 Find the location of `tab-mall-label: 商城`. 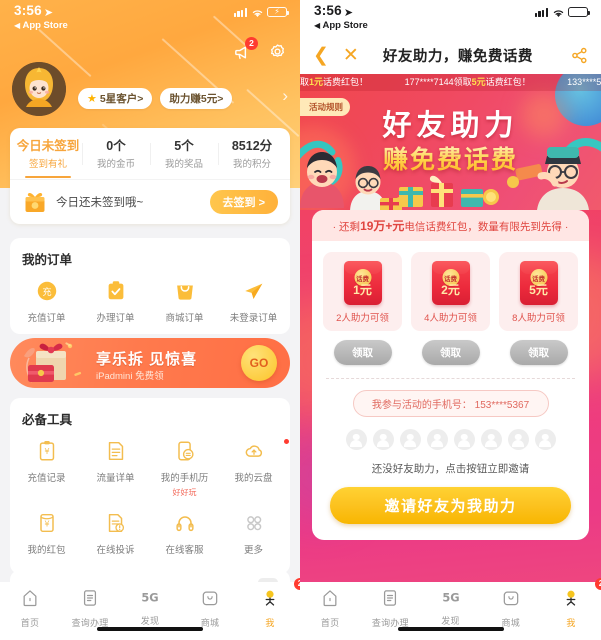

tab-mall-label: 商城 is located at coordinates (210, 623).